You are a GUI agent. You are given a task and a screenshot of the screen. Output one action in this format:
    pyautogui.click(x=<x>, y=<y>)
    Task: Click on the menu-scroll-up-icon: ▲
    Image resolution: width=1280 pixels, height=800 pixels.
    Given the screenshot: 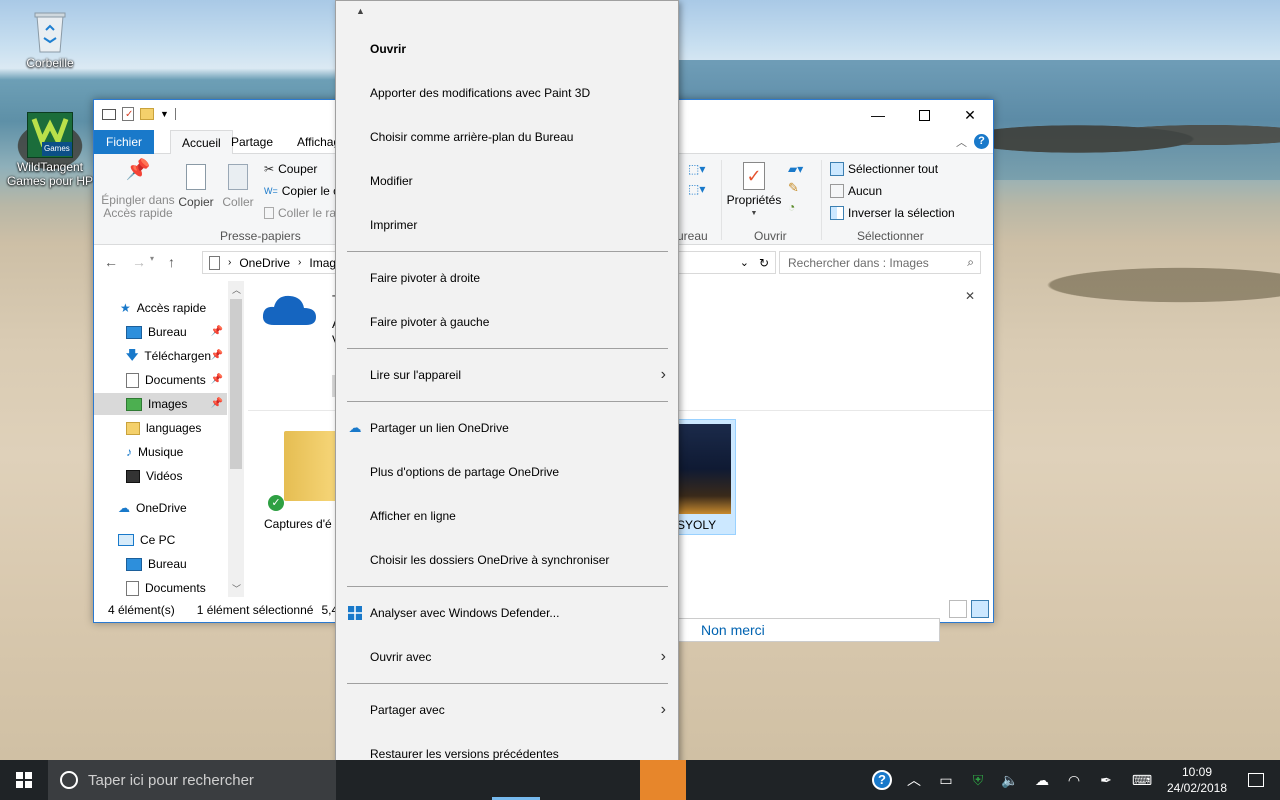 What is the action you would take?
    pyautogui.click(x=360, y=11)
    